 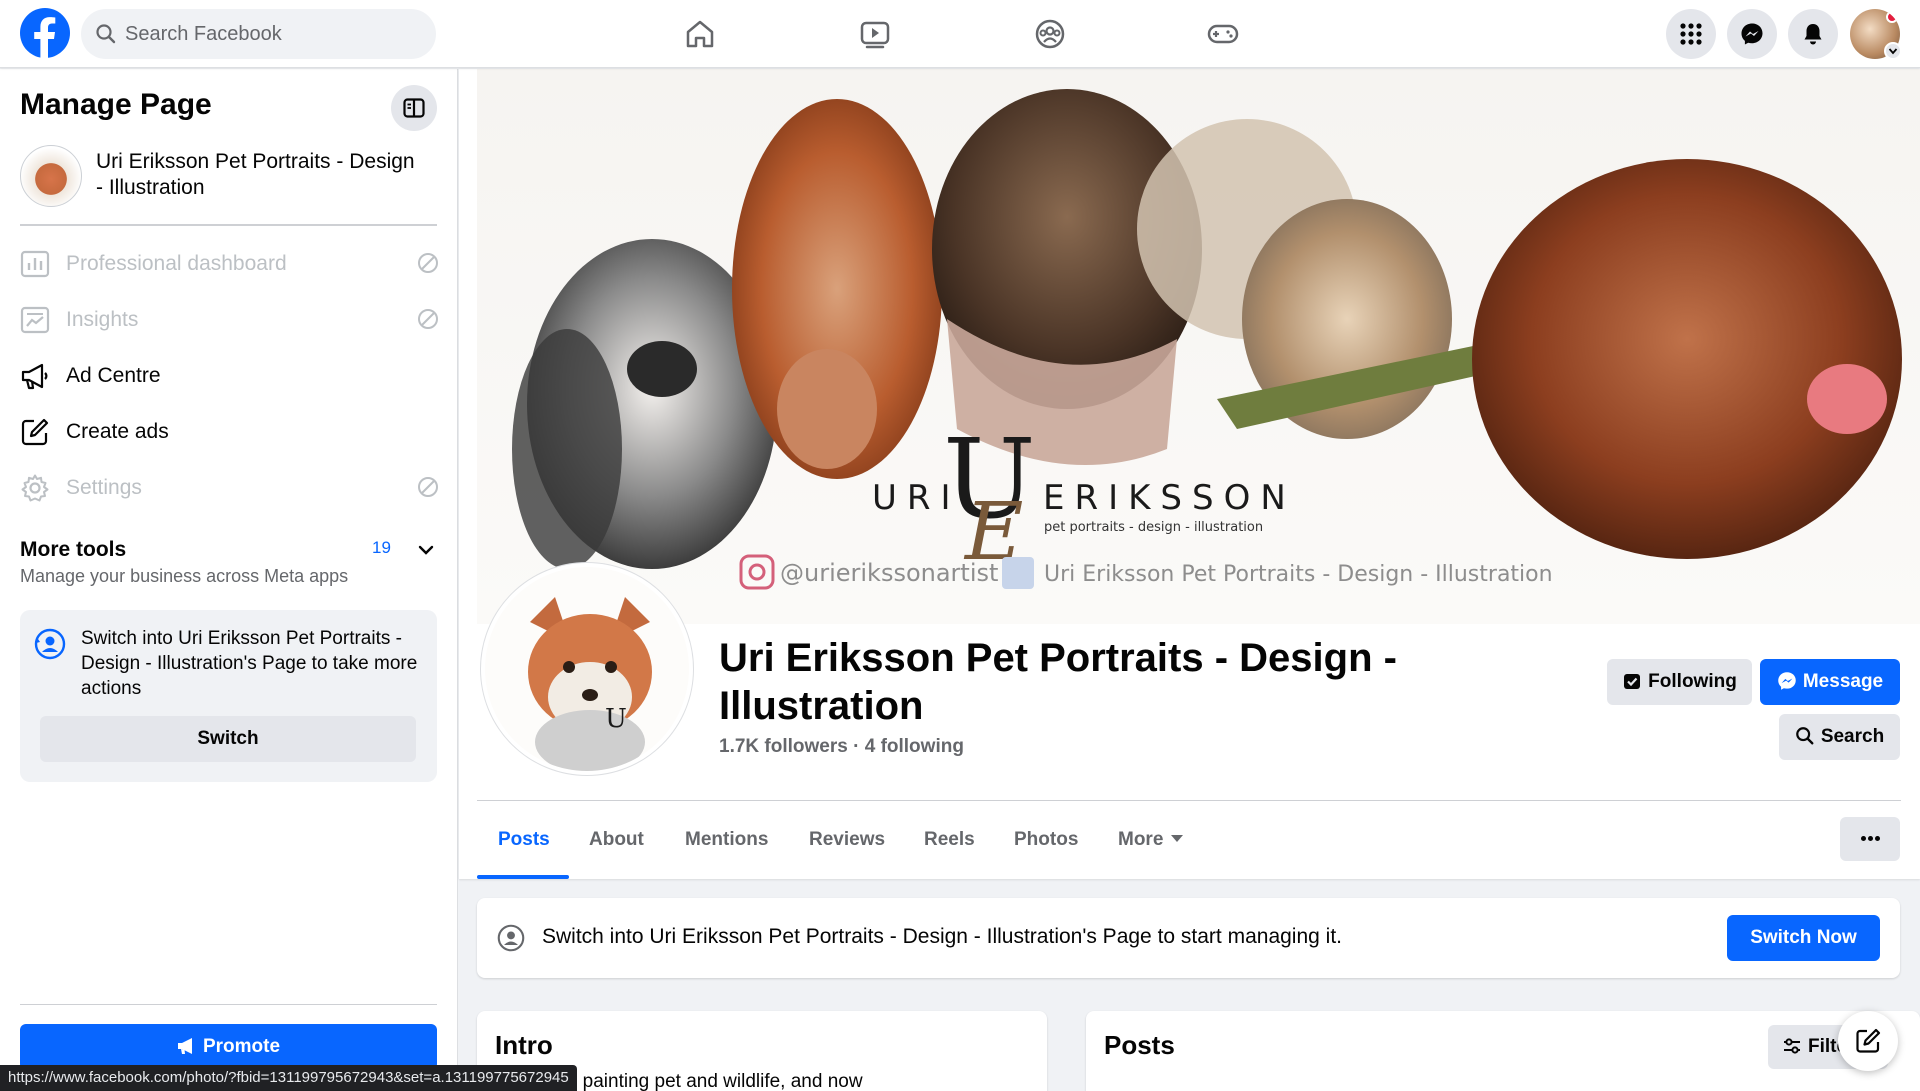 I want to click on groups-icon, so click(x=1050, y=34).